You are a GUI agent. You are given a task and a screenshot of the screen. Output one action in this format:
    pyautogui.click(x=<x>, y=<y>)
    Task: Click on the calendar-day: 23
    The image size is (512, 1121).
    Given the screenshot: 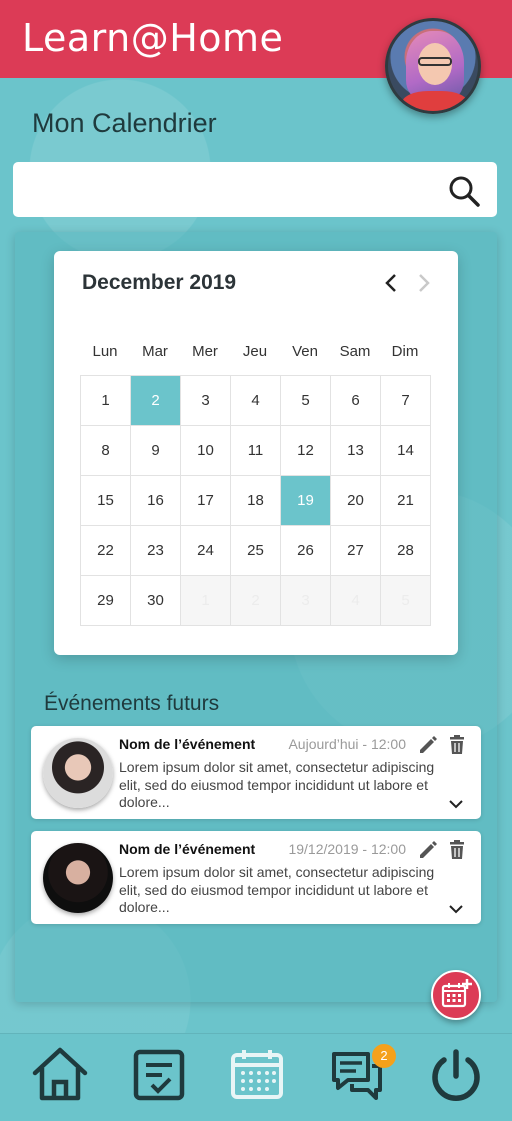 What is the action you would take?
    pyautogui.click(x=156, y=551)
    